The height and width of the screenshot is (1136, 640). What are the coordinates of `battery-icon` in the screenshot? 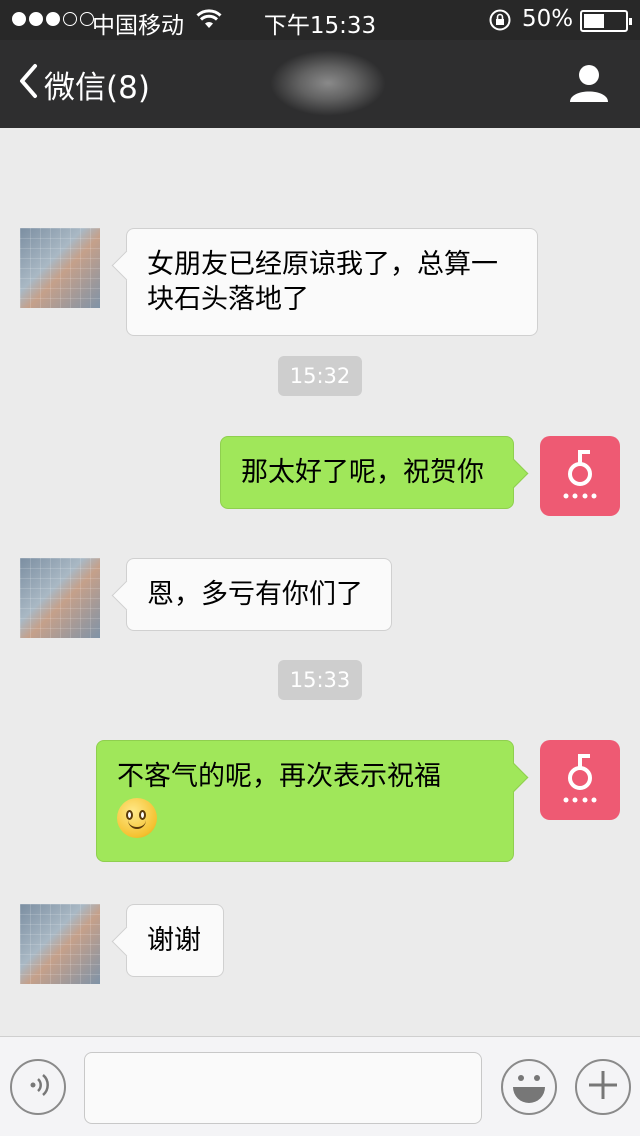 It's located at (606, 21).